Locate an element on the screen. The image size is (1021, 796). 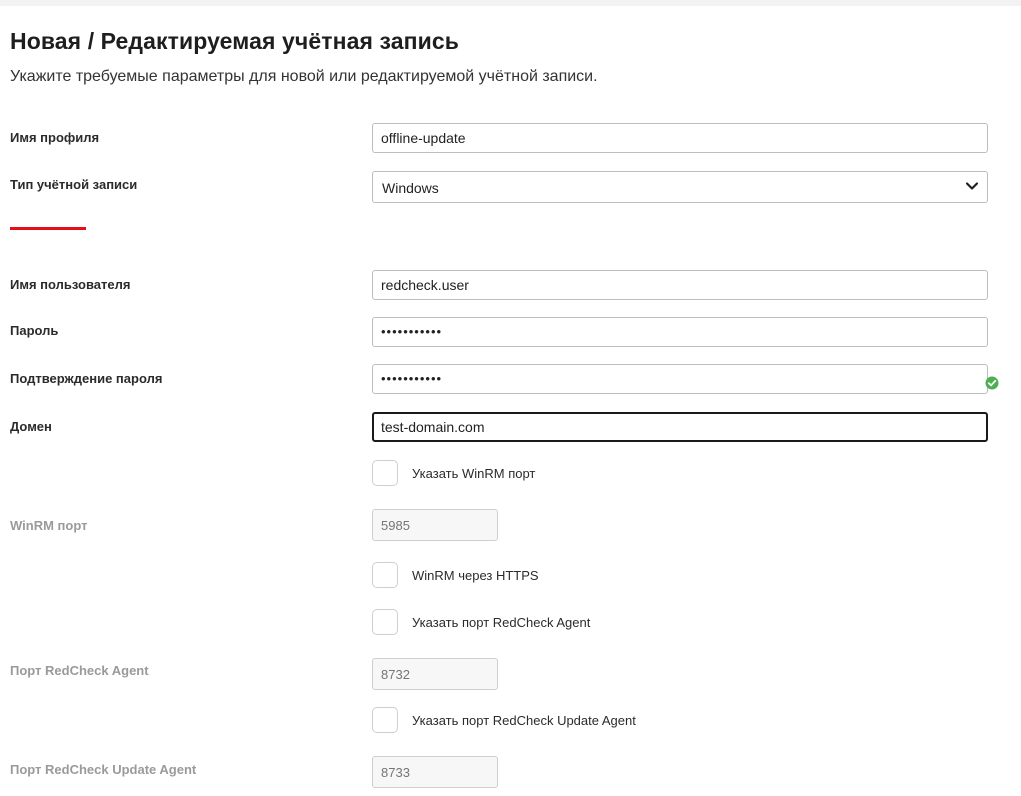
password-input: ••••••••••• is located at coordinates (680, 332).